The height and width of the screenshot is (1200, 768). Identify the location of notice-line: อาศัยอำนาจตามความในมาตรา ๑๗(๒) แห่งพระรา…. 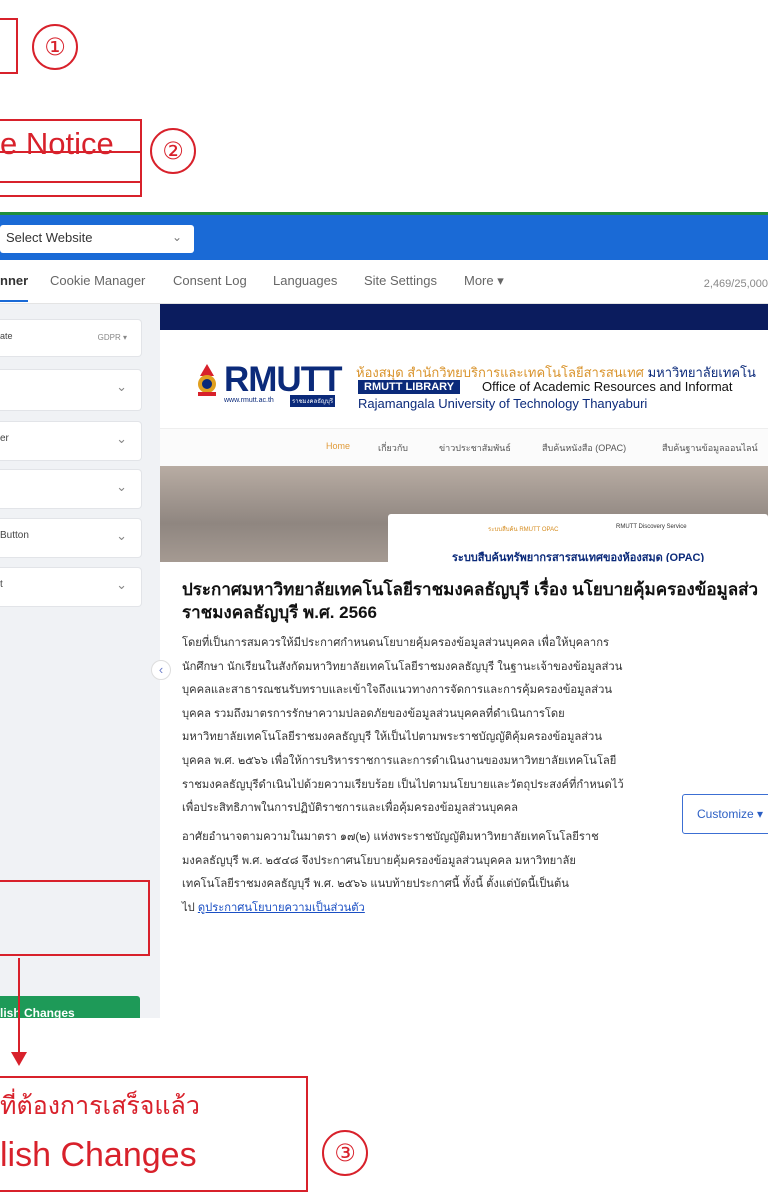
(390, 837).